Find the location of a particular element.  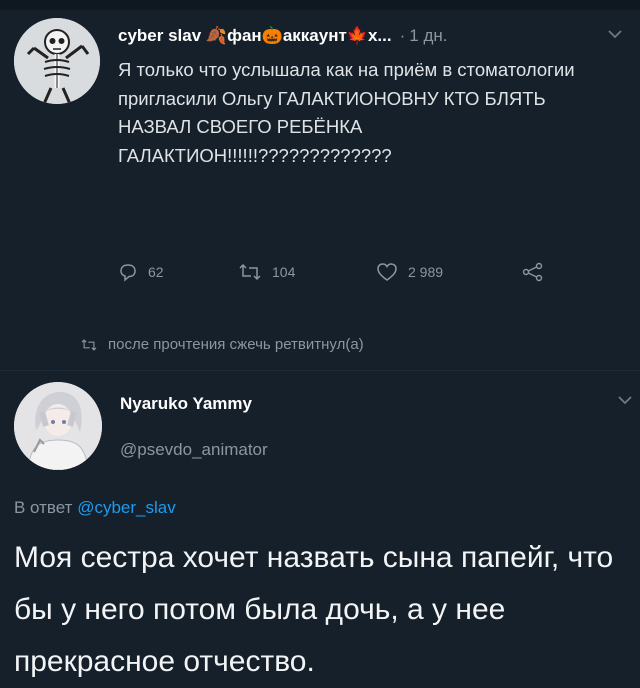

share-icon is located at coordinates (532, 272).